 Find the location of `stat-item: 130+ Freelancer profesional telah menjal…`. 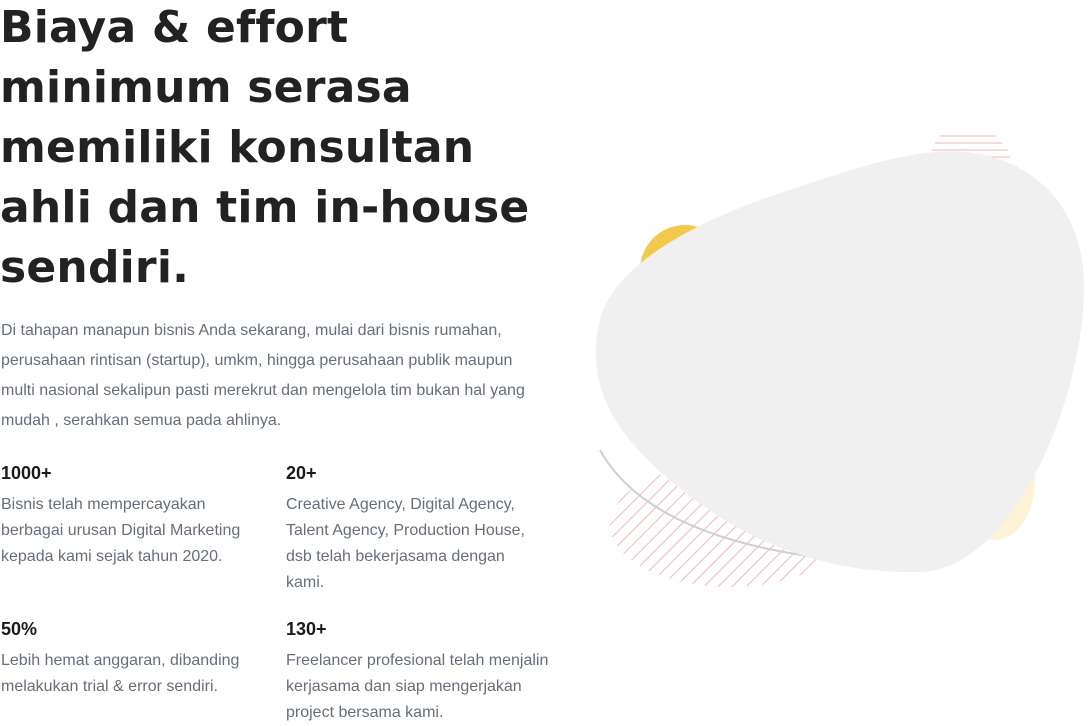

stat-item: 130+ Freelancer profesional telah menjal… is located at coordinates (421, 672).